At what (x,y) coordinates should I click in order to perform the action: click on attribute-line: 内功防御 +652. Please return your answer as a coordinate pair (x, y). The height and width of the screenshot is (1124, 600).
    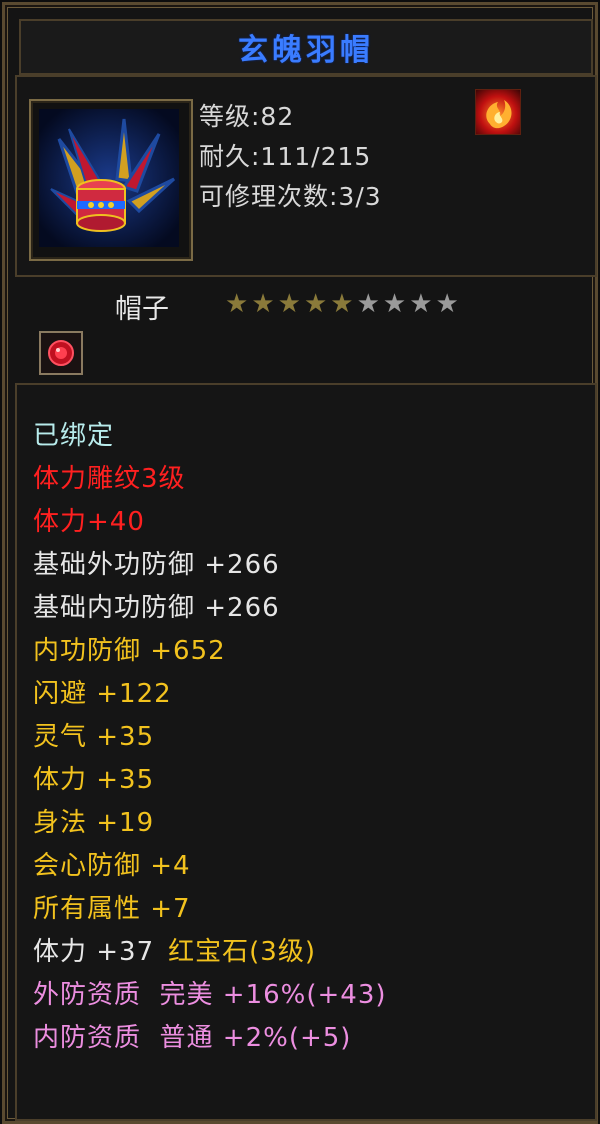
    Looking at the image, I should click on (129, 651).